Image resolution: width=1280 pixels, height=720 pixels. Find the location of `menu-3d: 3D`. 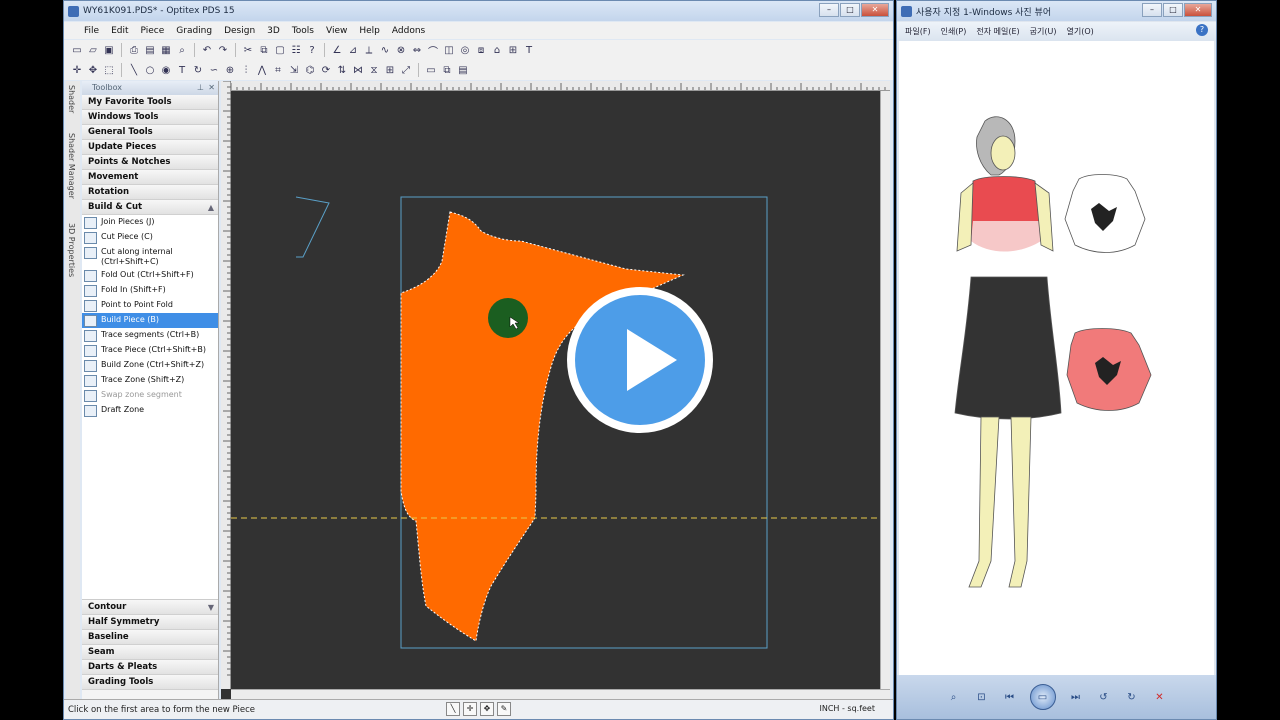

menu-3d: 3D is located at coordinates (273, 31).